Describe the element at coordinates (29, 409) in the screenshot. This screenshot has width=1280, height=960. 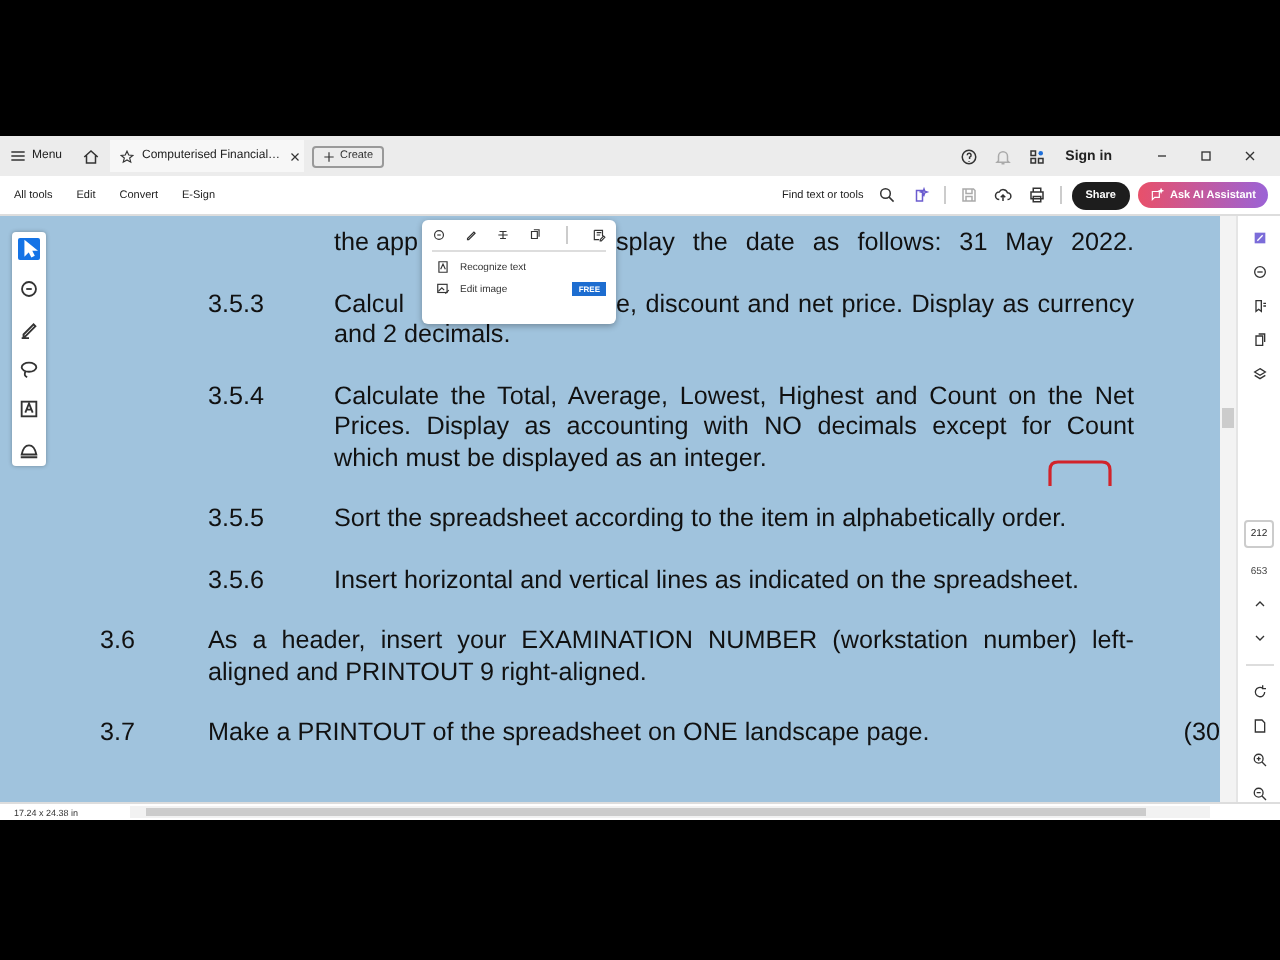
I see `text-box-icon` at that location.